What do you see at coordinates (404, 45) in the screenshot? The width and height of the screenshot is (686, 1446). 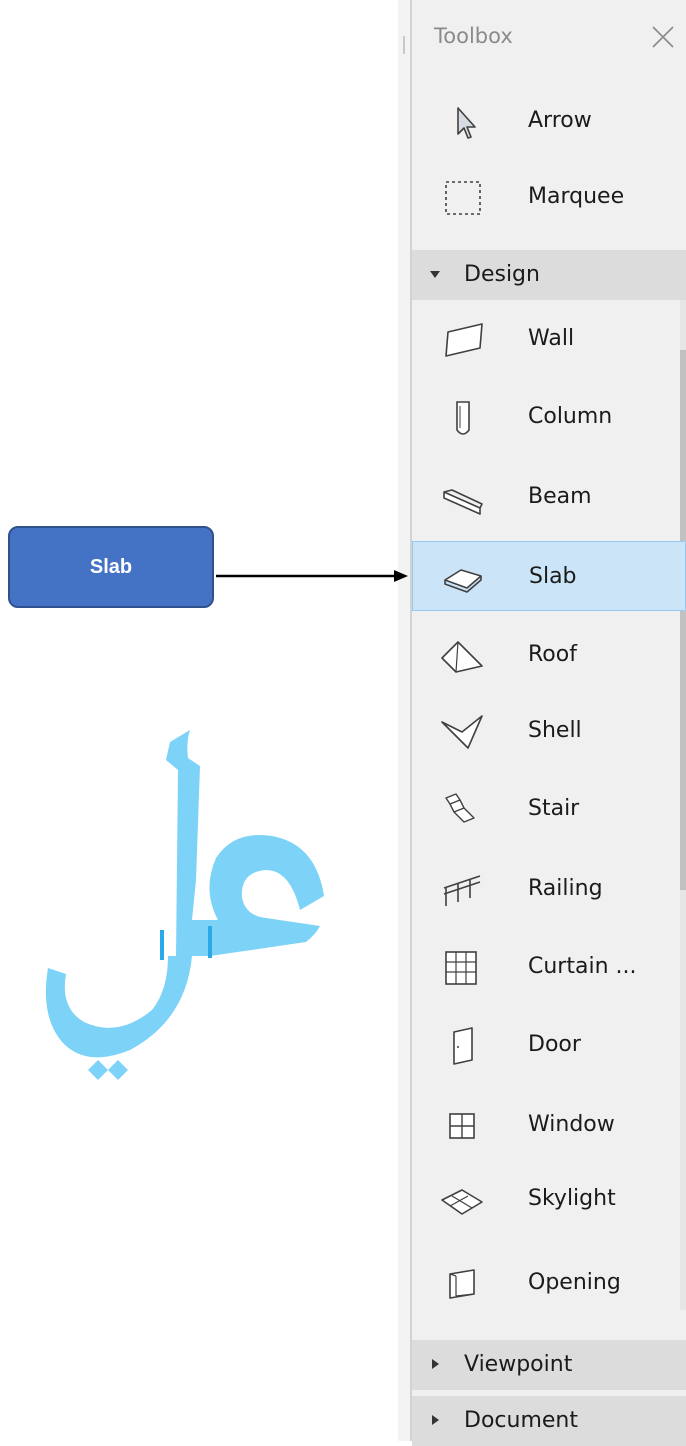 I see `edge-grip` at bounding box center [404, 45].